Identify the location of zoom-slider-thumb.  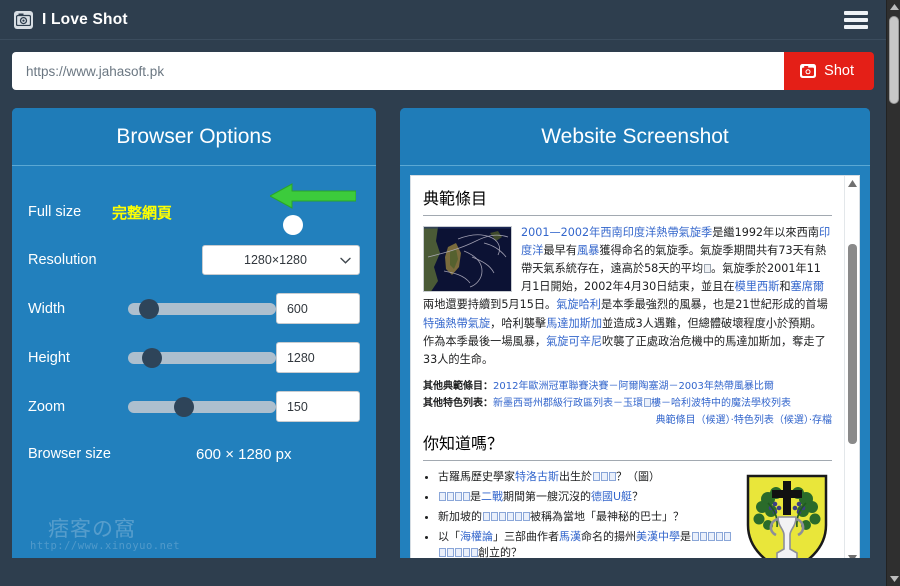
(184, 406).